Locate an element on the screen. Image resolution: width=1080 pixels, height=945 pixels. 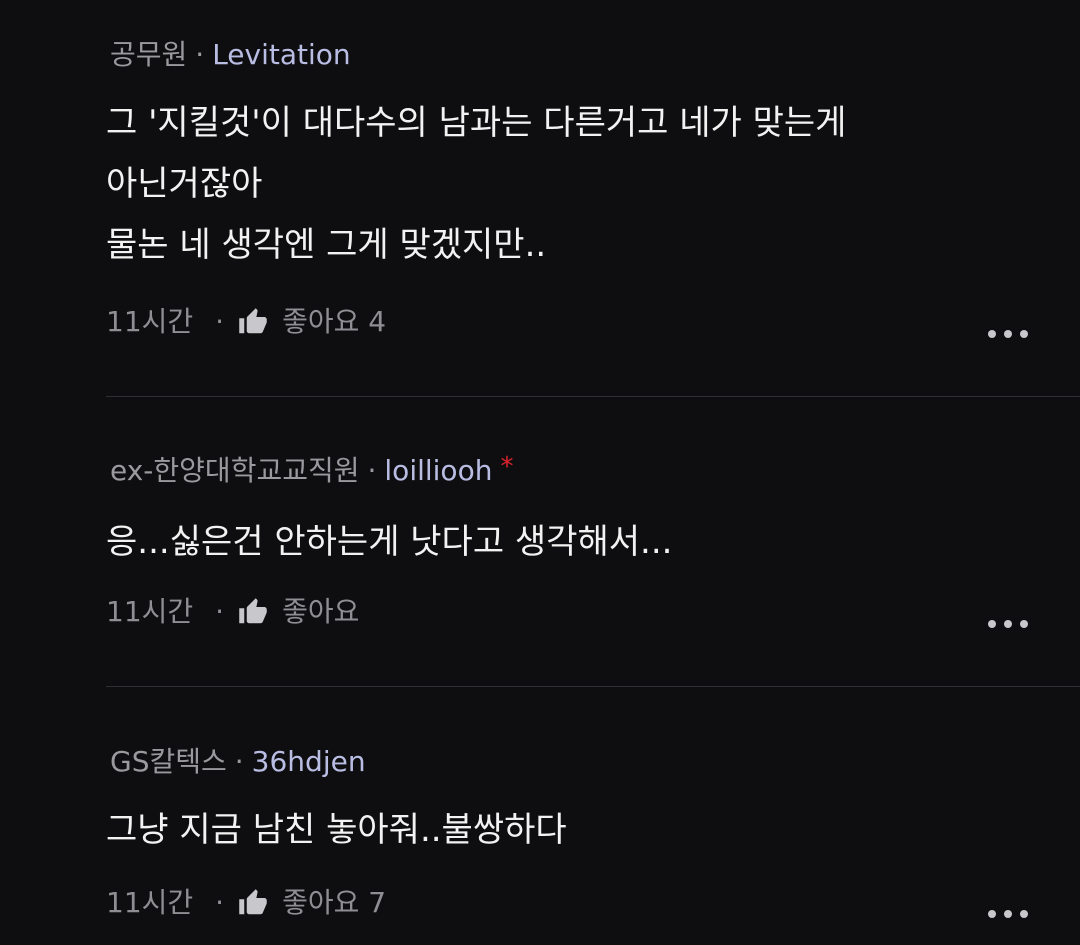
comment-footer: 11시간 · 좋아요 7 is located at coordinates (246, 903).